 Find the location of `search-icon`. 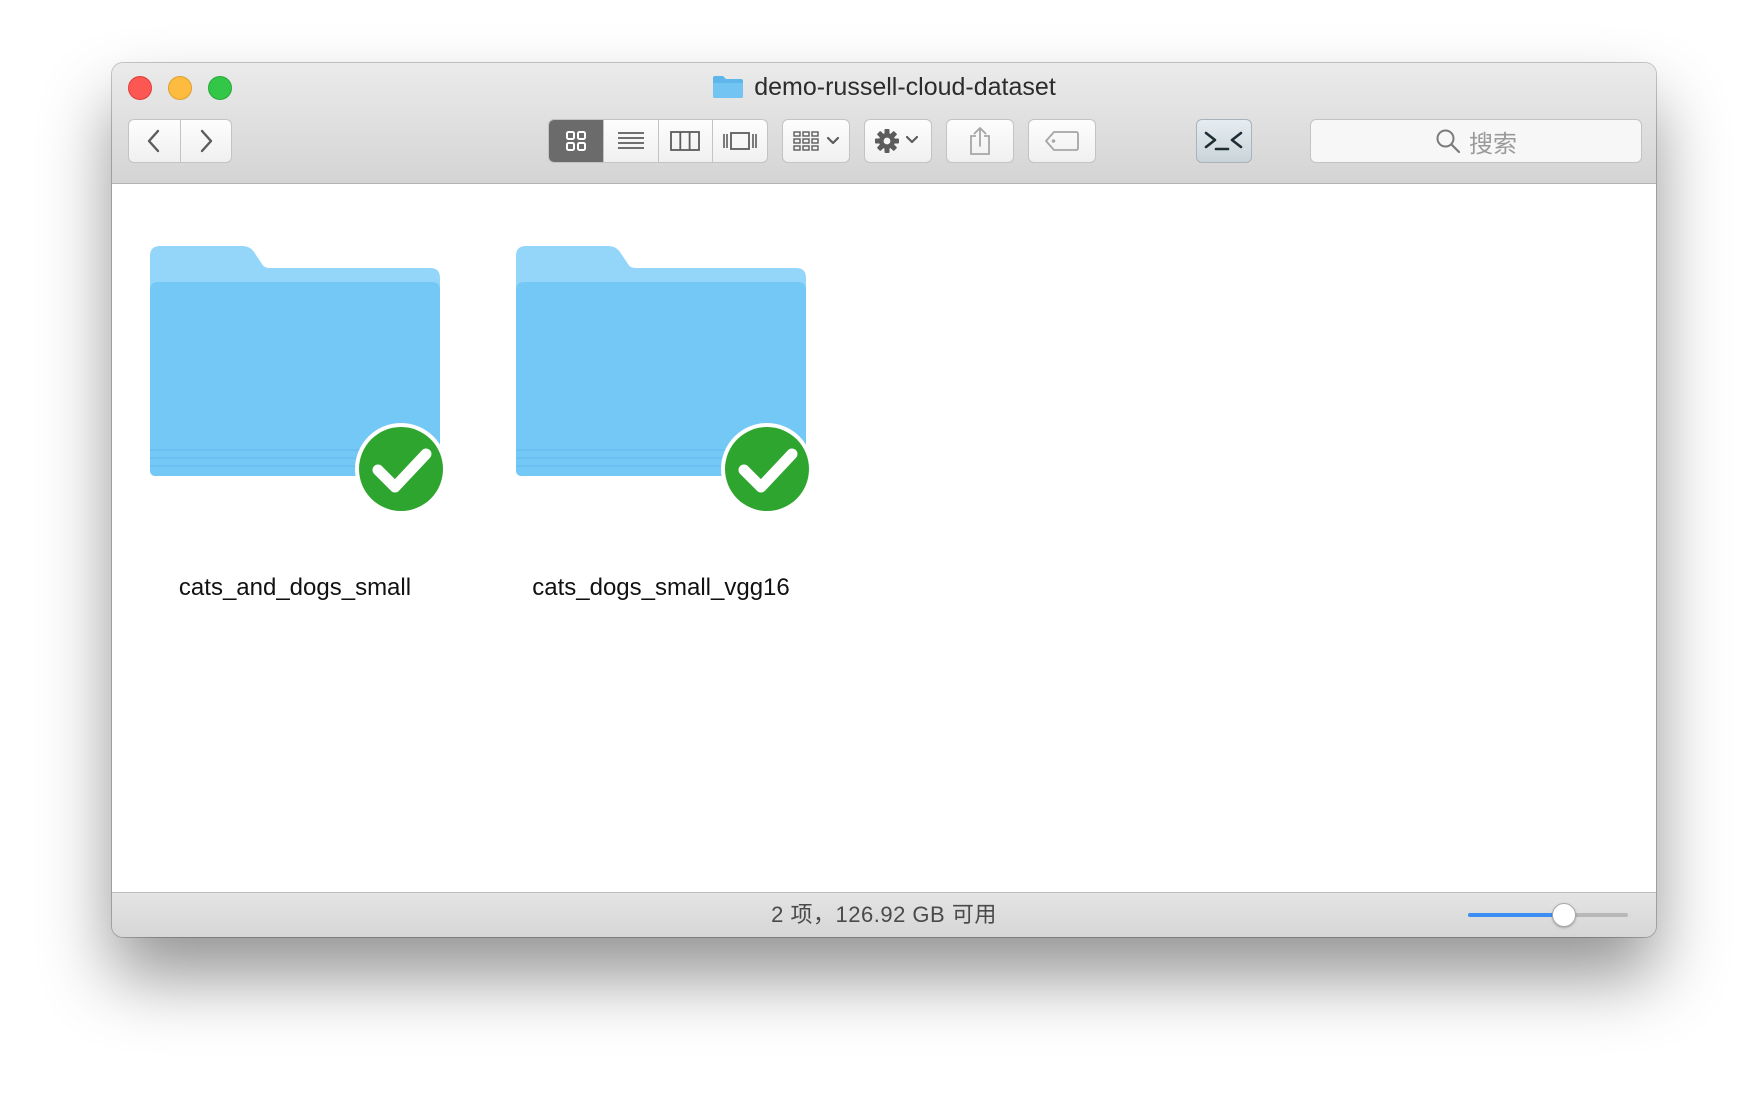

search-icon is located at coordinates (1448, 141).